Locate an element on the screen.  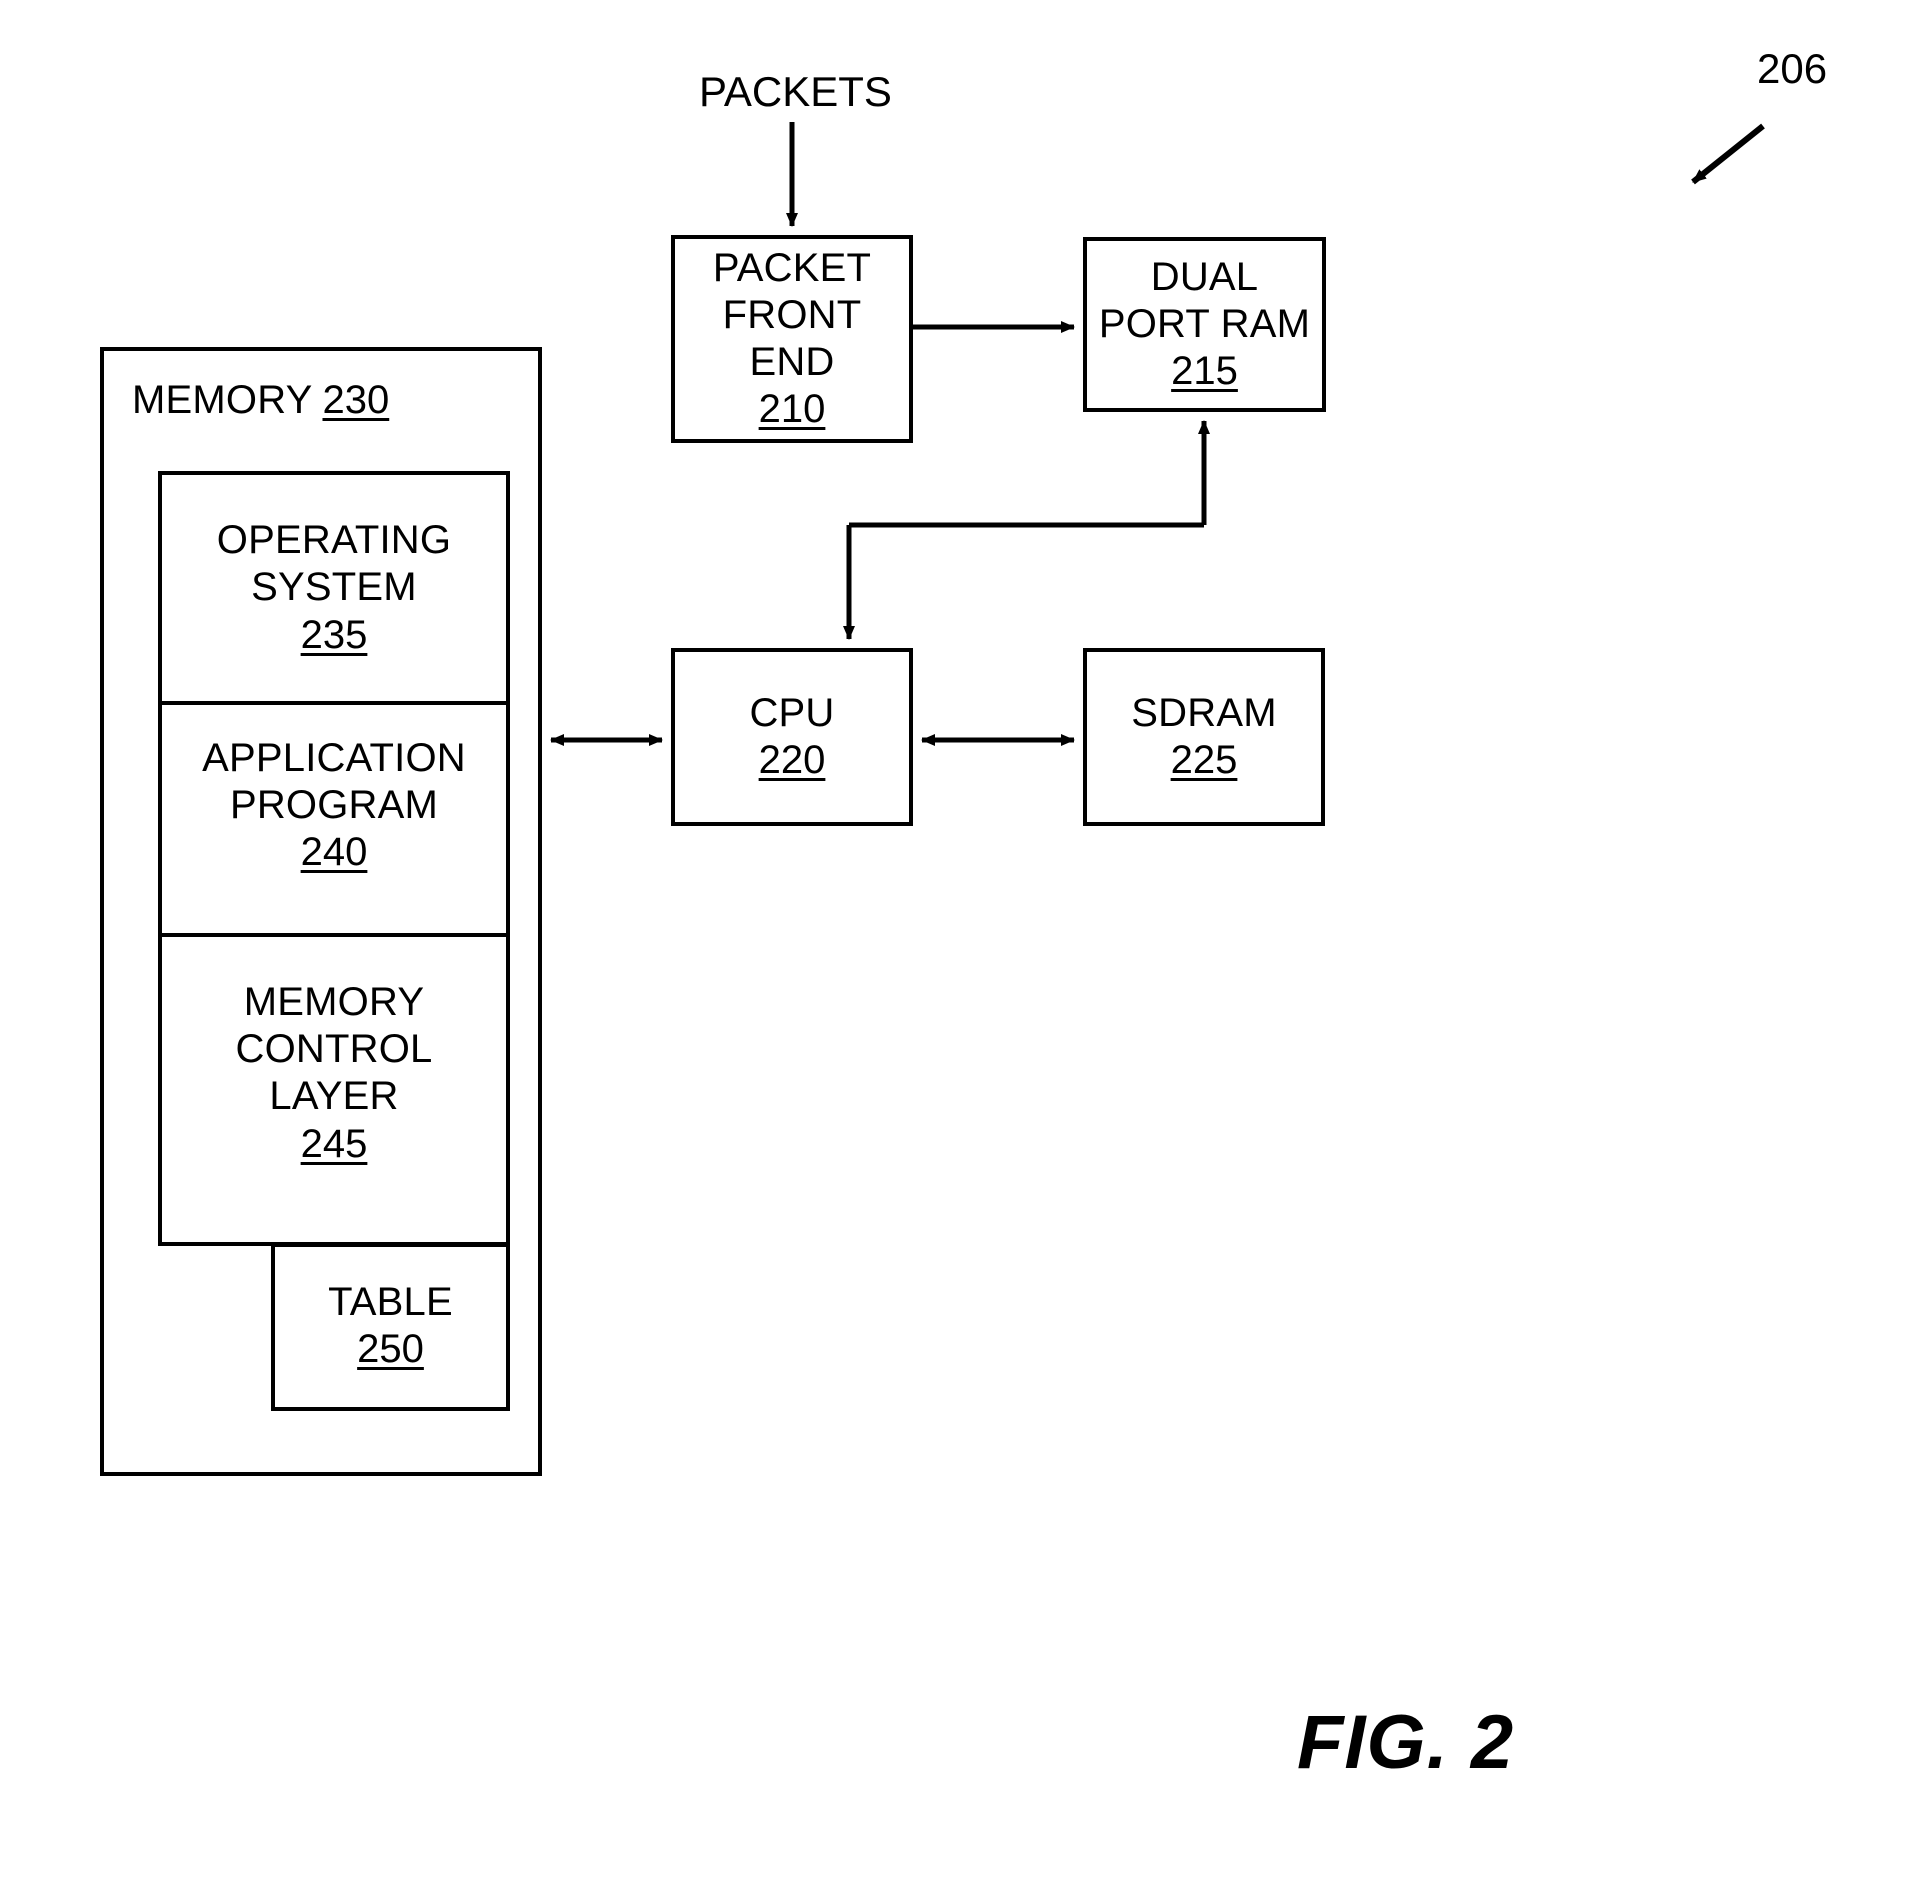
system-reference-number: 206 is located at coordinates (1792, 68).